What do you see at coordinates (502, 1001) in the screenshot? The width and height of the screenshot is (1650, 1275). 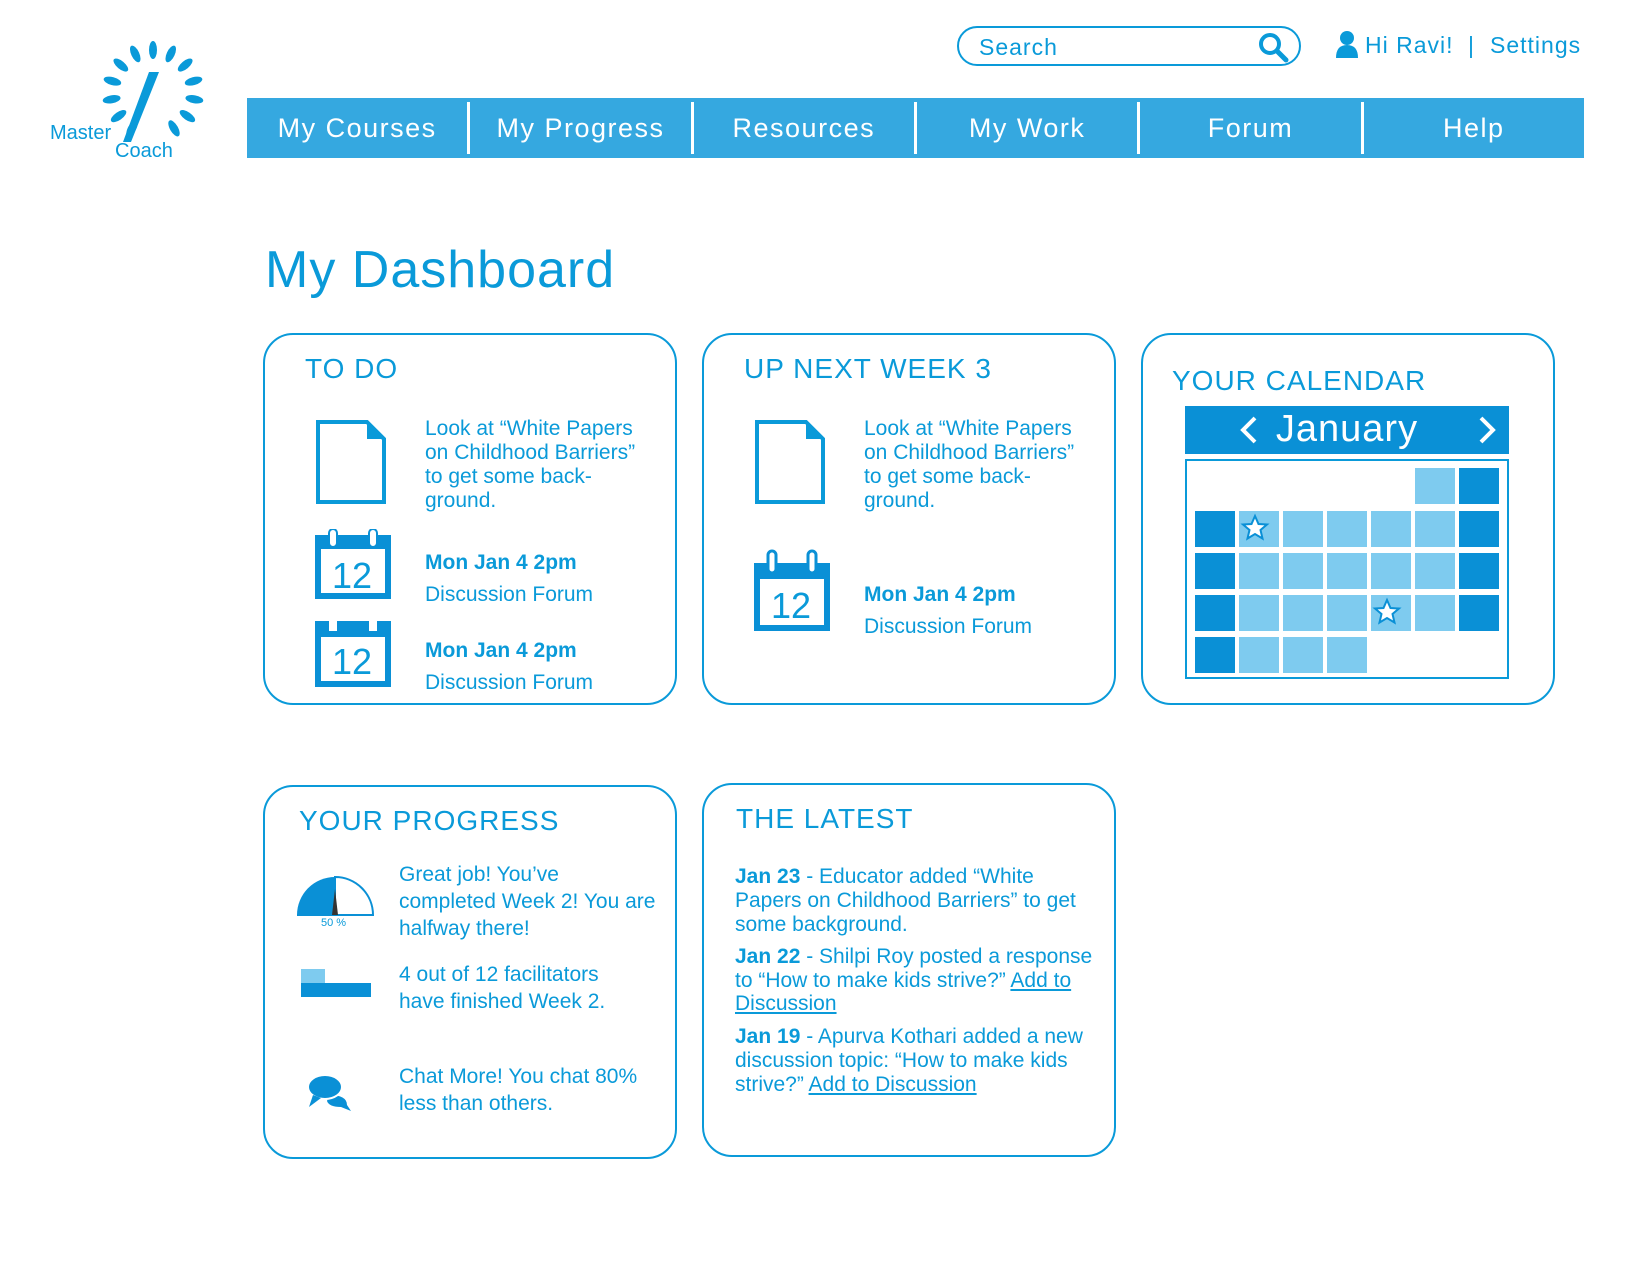 I see `progress-msg2-l2: have finished Week 2.` at bounding box center [502, 1001].